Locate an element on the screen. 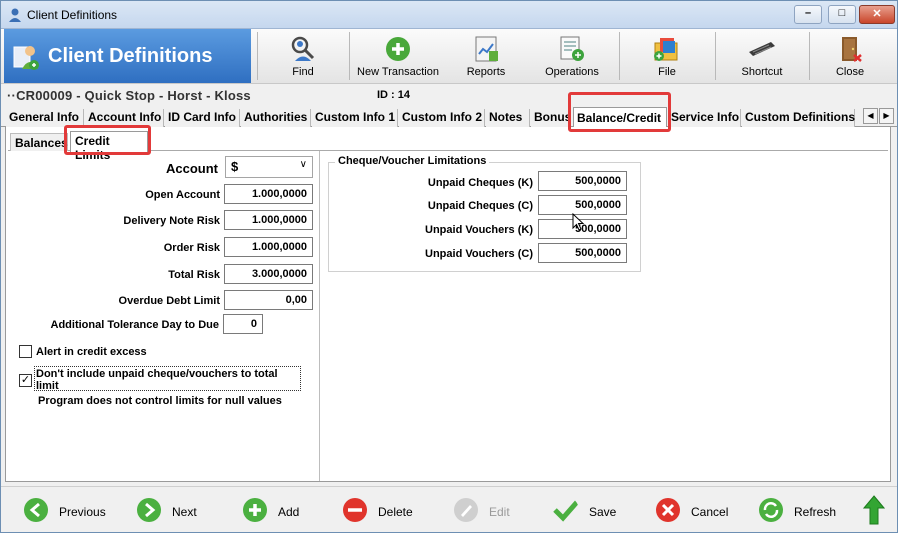 The height and width of the screenshot is (533, 898). checkmark-icon: ✓ is located at coordinates (25, 380).